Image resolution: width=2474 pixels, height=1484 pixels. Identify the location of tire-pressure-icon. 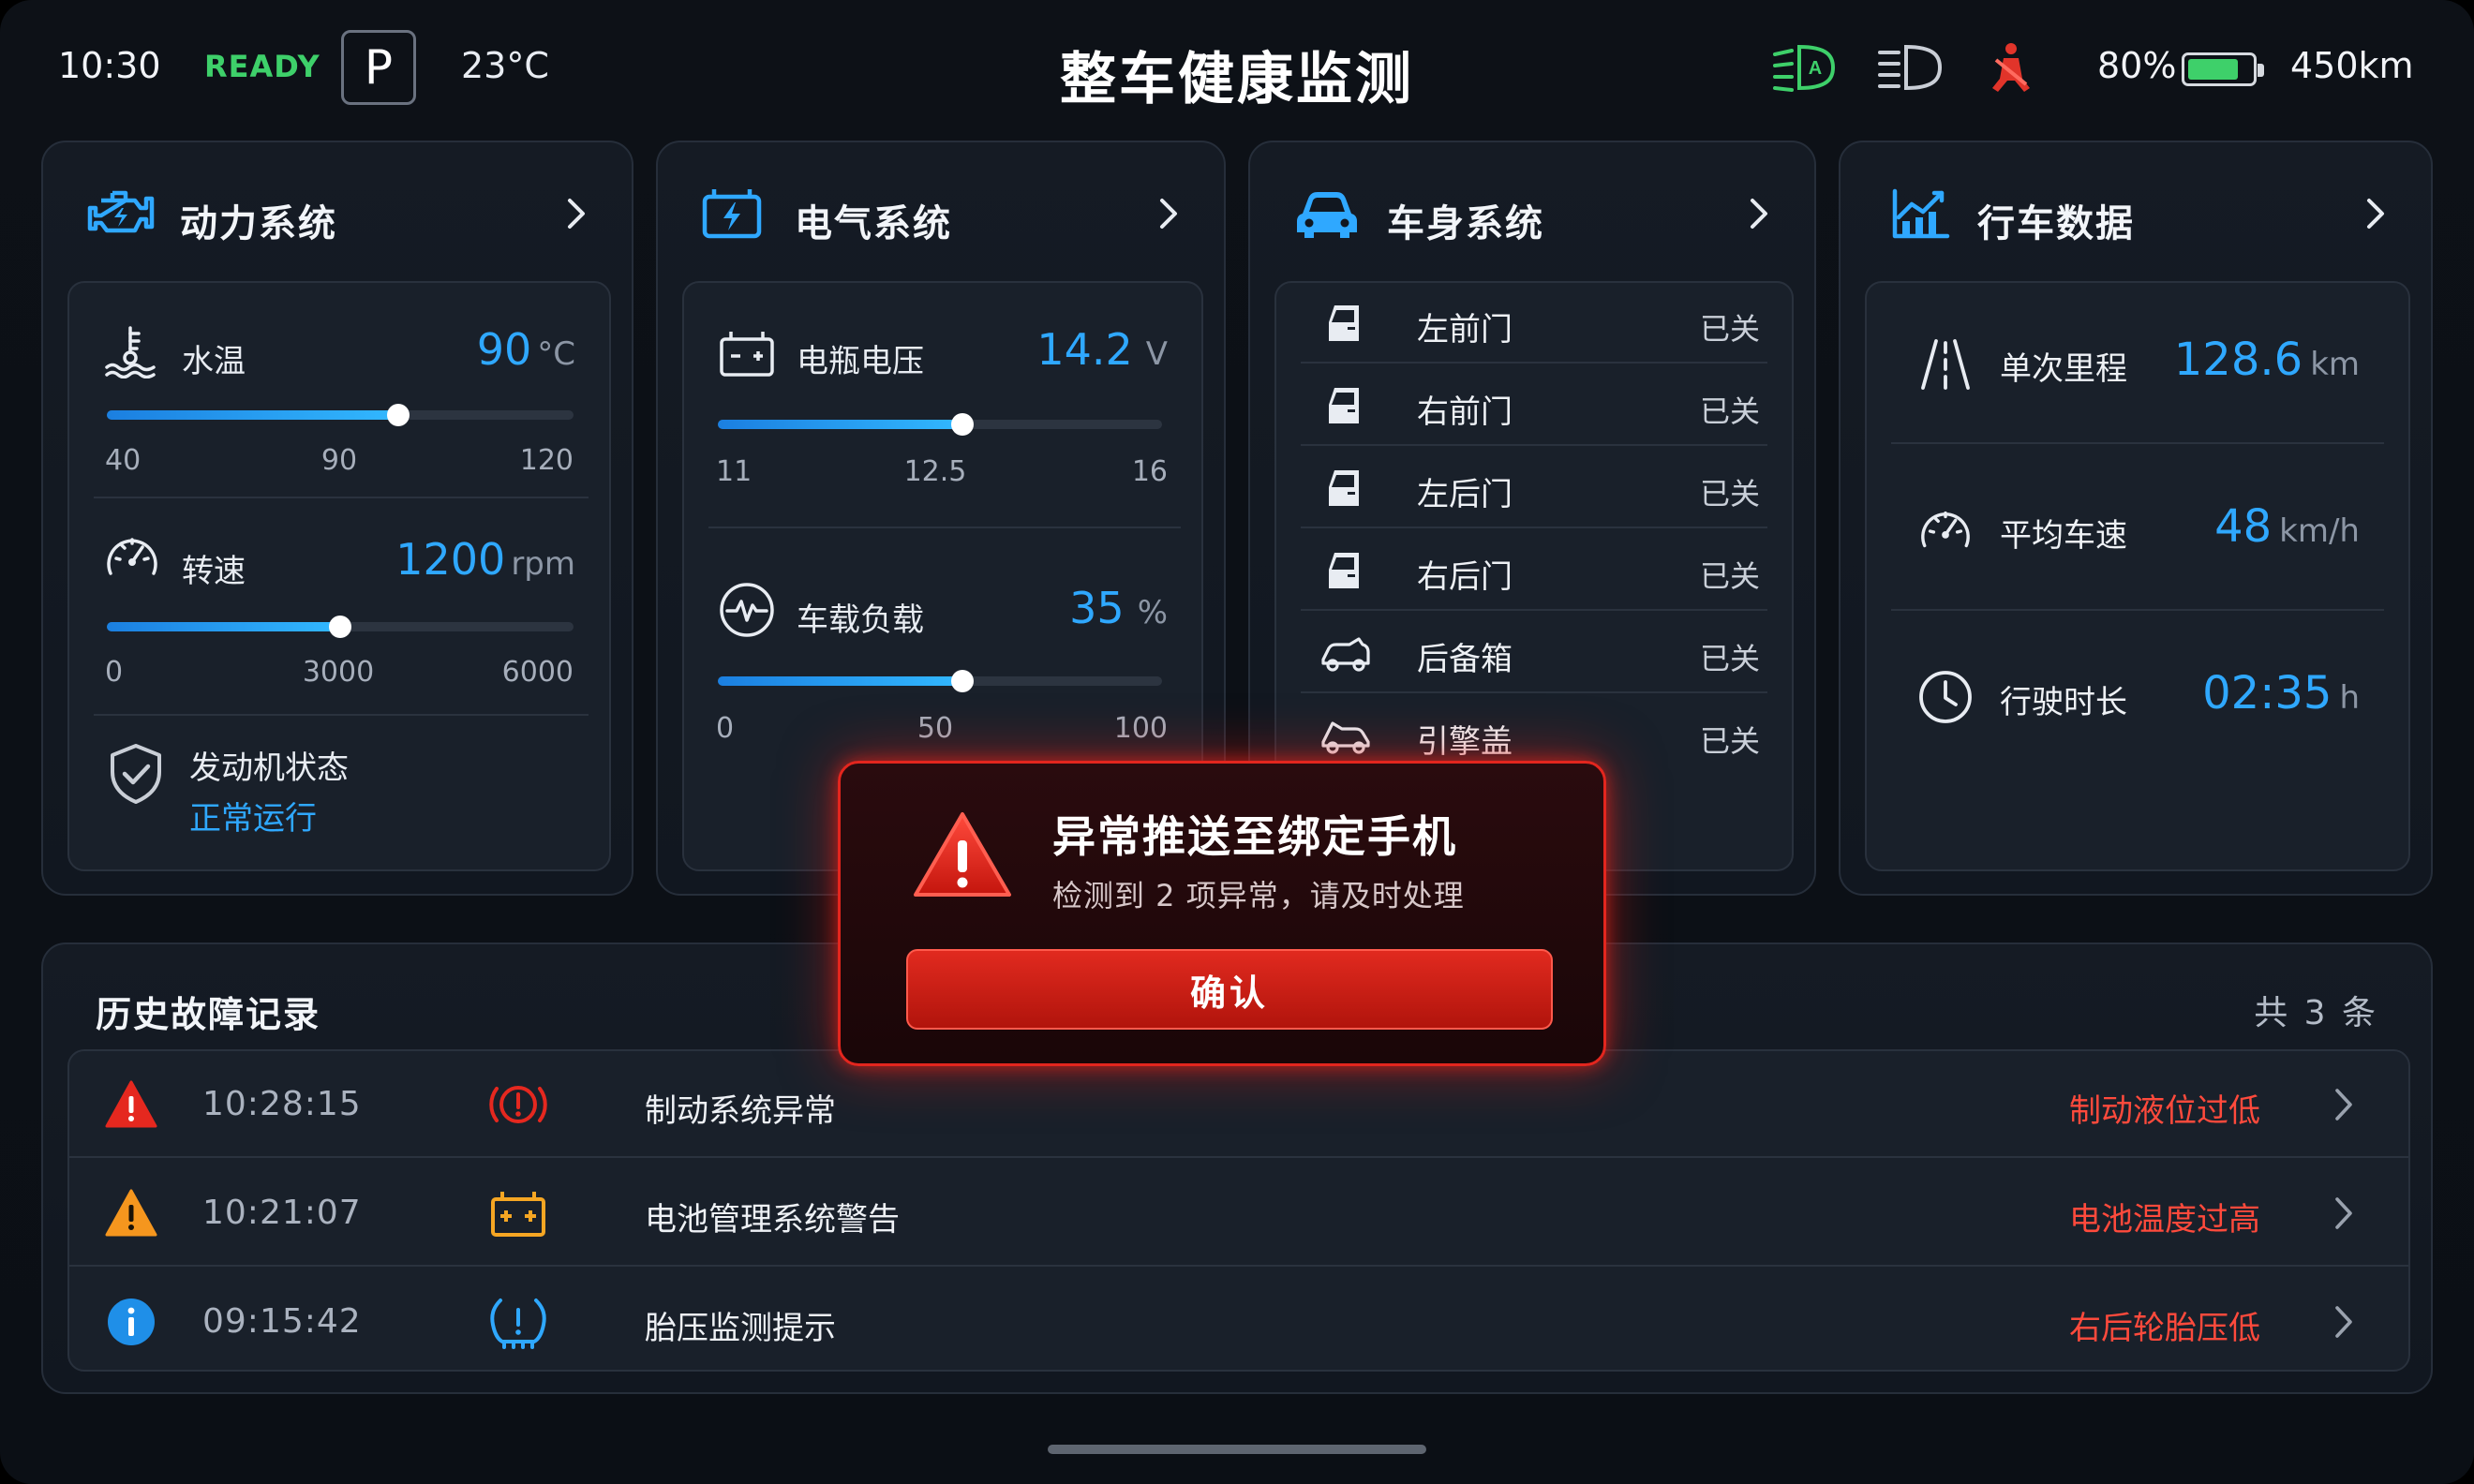
(518, 1323).